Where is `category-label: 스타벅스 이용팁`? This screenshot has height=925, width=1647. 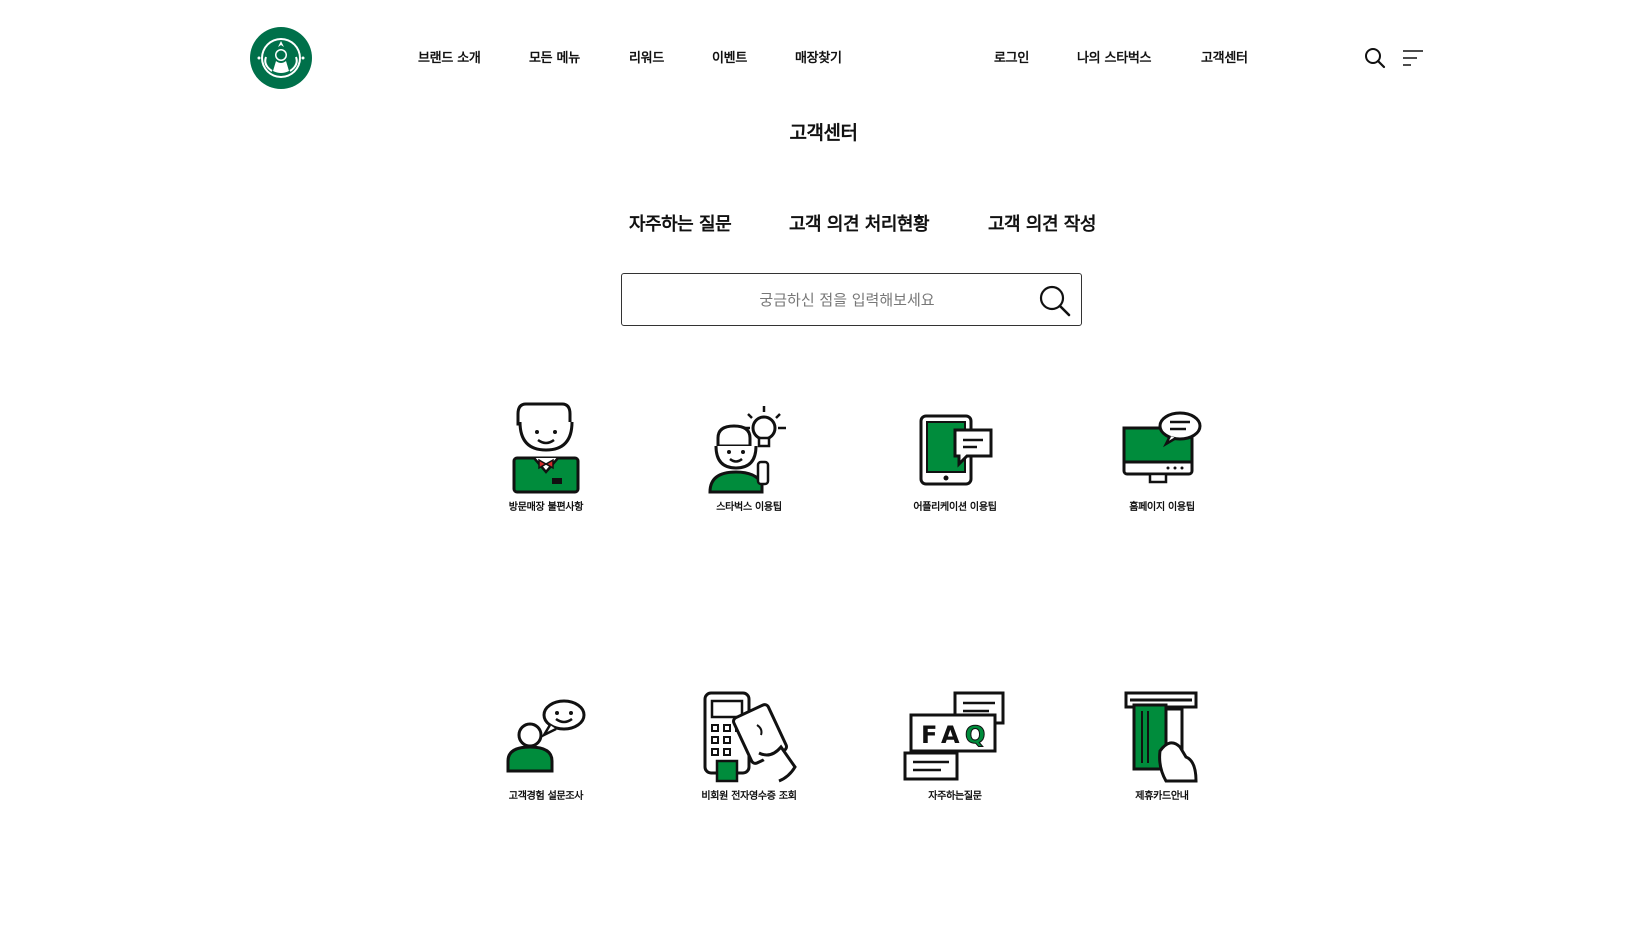 category-label: 스타벅스 이용팁 is located at coordinates (749, 507).